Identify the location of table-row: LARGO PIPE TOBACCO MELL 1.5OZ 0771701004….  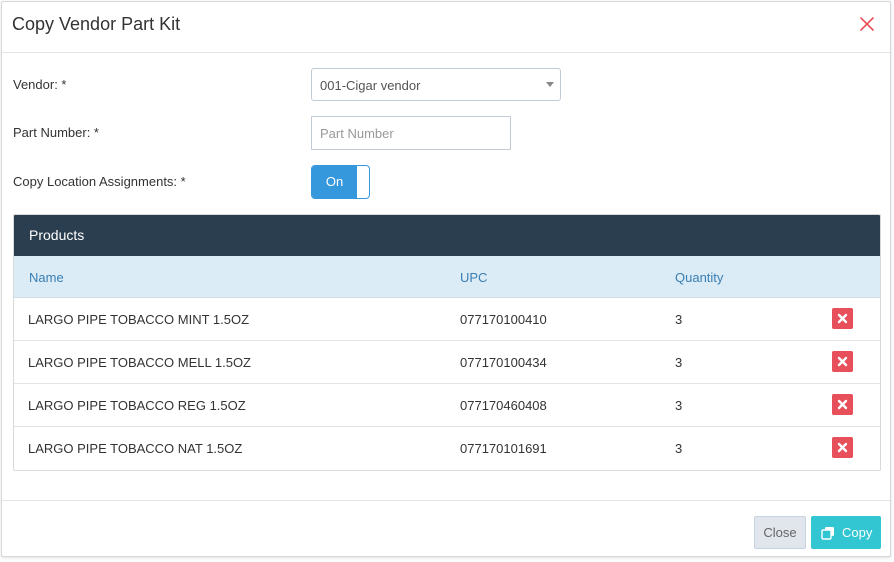
(447, 362).